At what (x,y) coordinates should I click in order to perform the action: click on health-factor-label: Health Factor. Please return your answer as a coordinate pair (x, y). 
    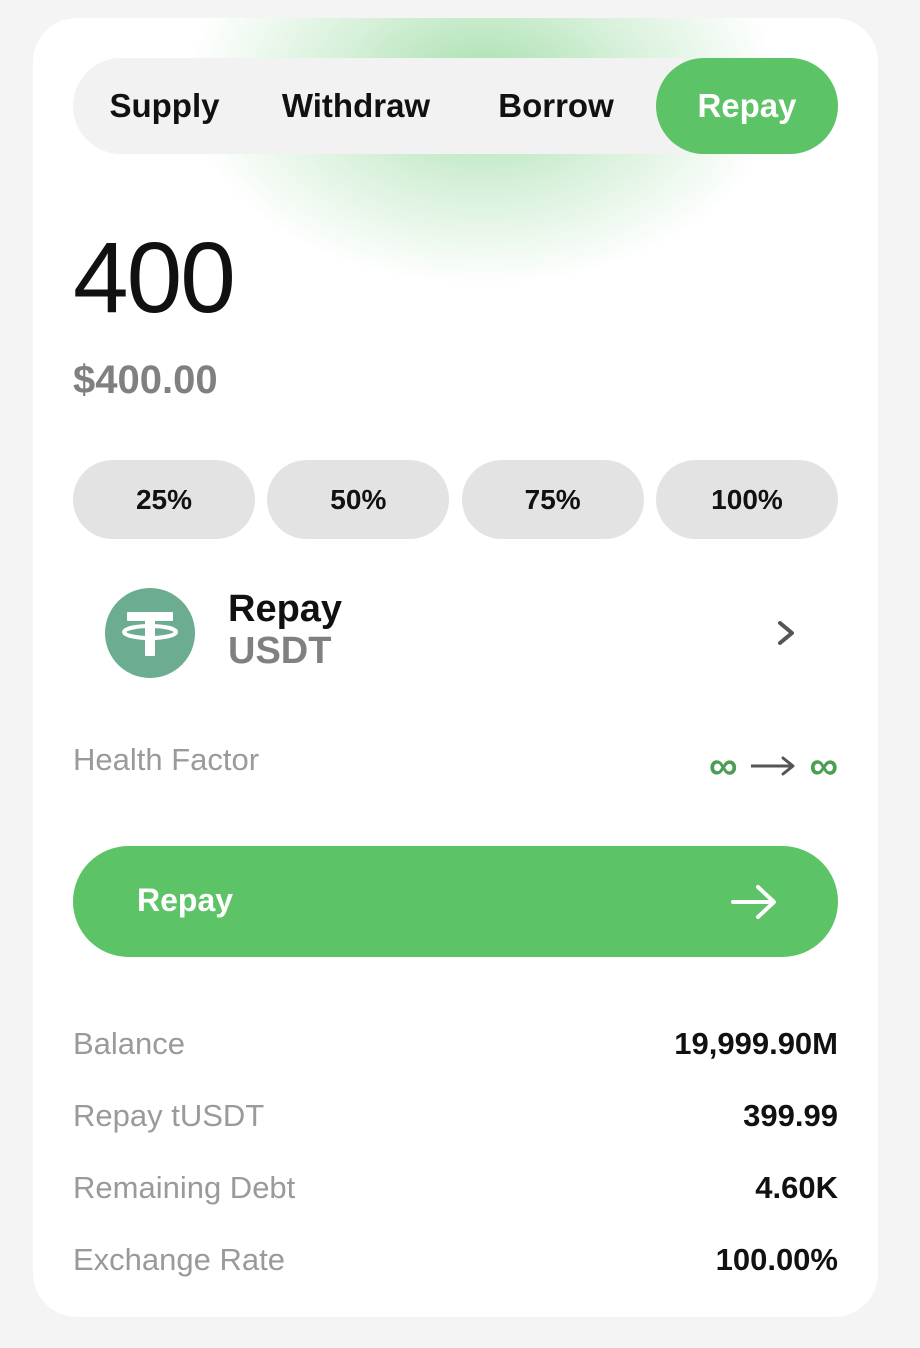
    Looking at the image, I should click on (166, 759).